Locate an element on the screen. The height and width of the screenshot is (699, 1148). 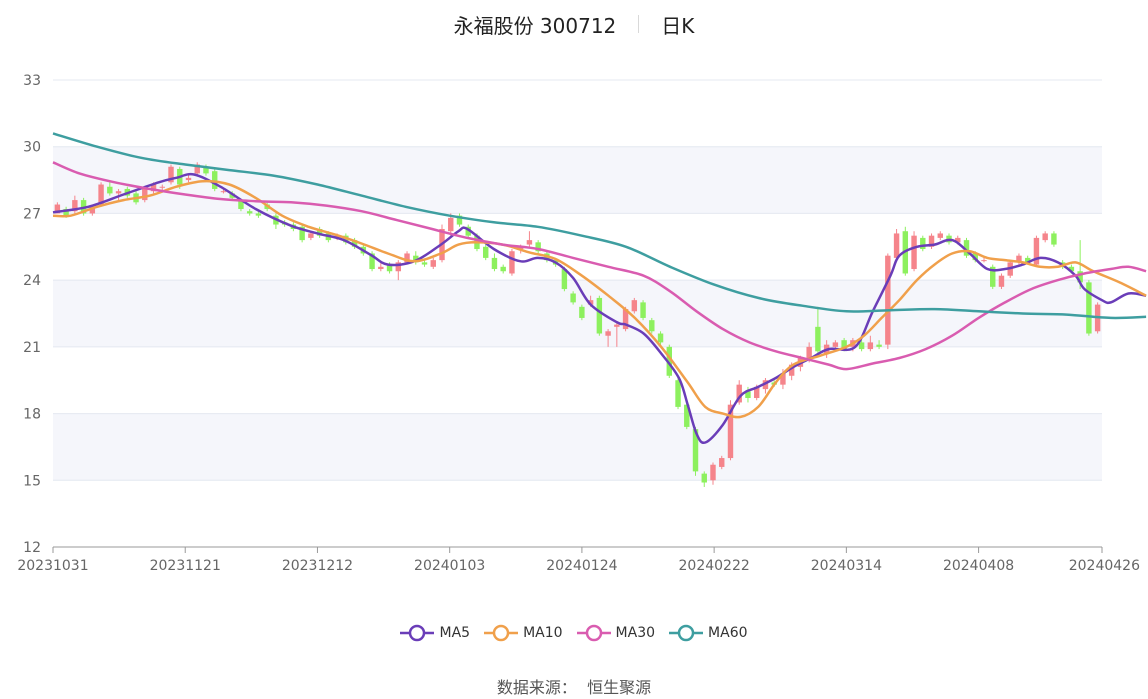
x-tick-label: 20240408 is located at coordinates (978, 566).